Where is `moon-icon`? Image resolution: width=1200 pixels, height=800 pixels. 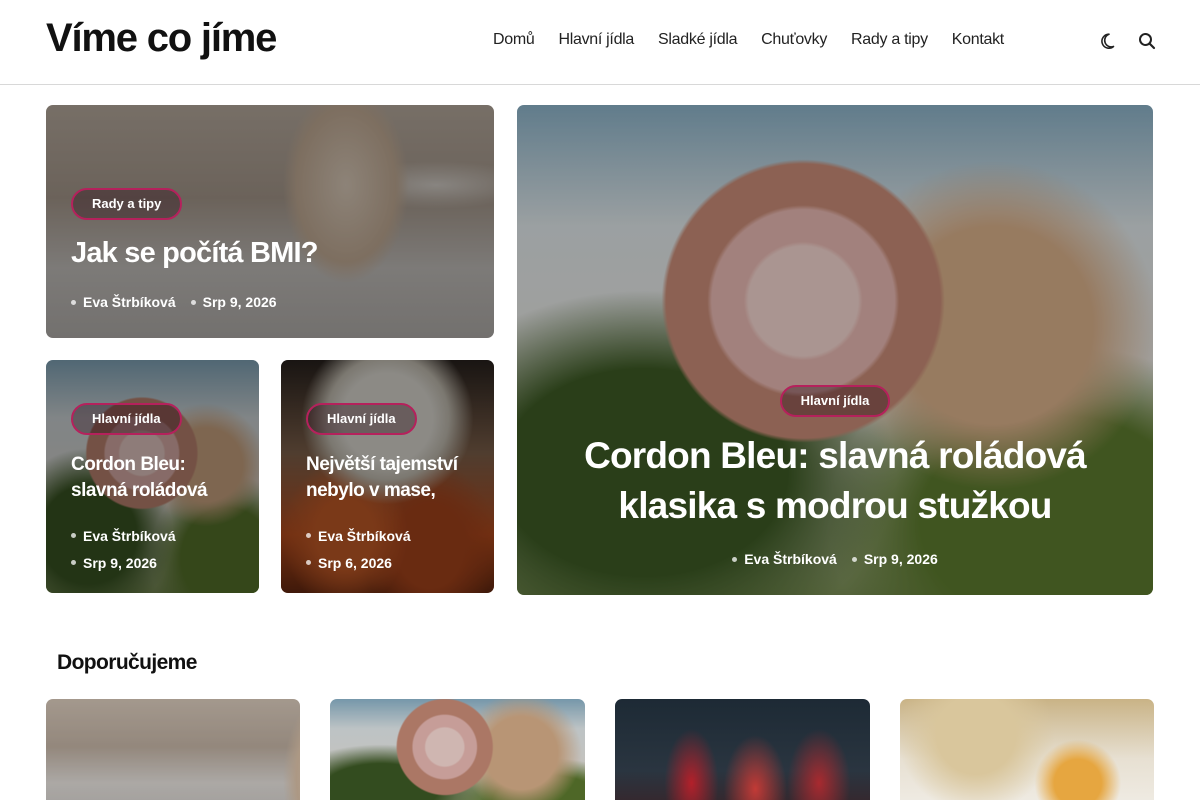
moon-icon is located at coordinates (1110, 41).